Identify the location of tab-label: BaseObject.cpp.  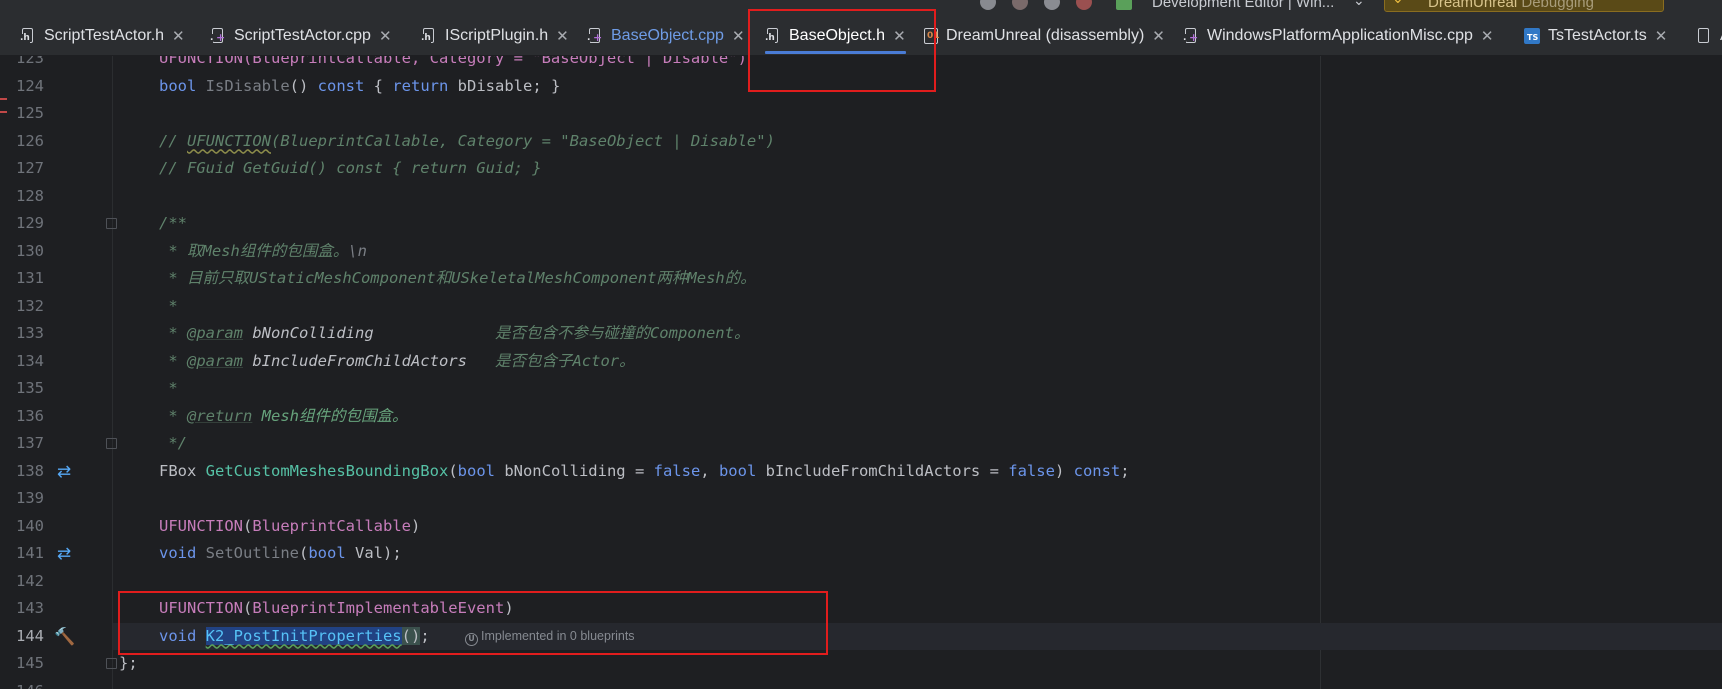
(667, 35).